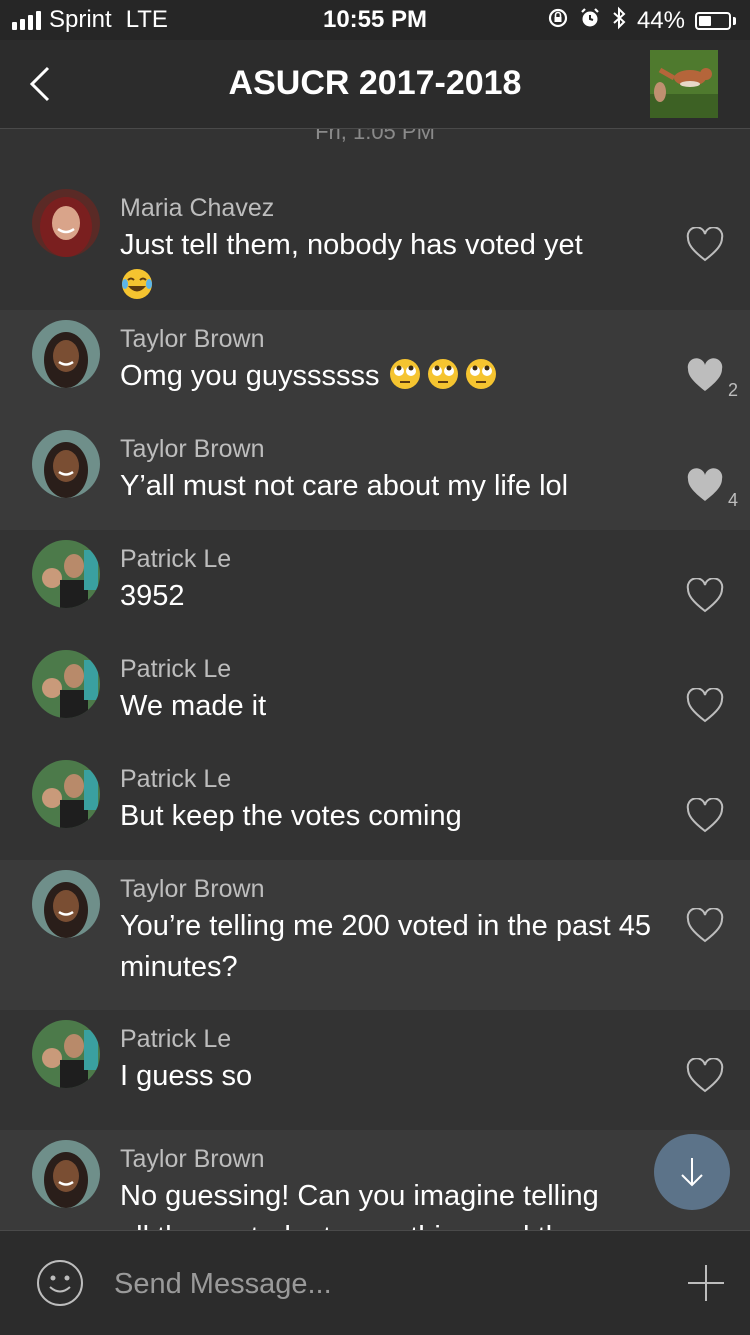 The height and width of the screenshot is (1335, 750). Describe the element at coordinates (375, 695) in the screenshot. I see `message-row: Patrick Le We made it` at that location.